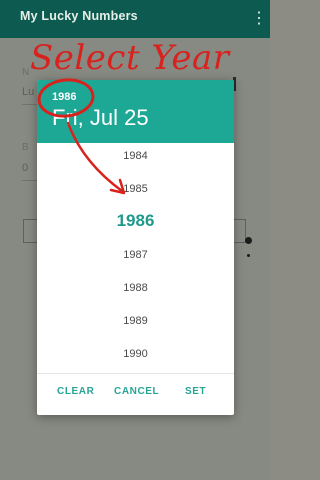 The image size is (320, 480). I want to click on field2-label: B, so click(25, 147).